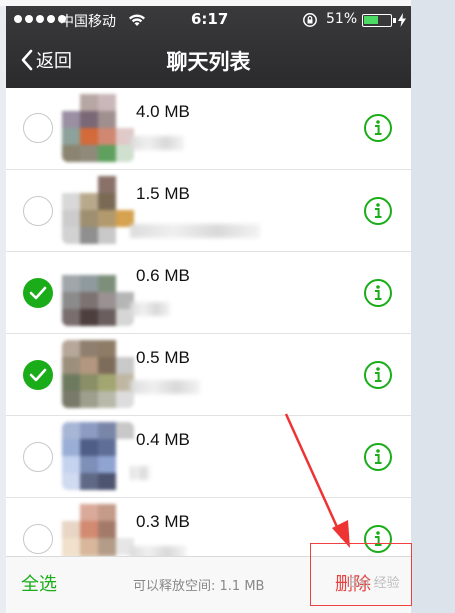 Image resolution: width=455 pixels, height=613 pixels. I want to click on chevron-left-icon, so click(27, 60).